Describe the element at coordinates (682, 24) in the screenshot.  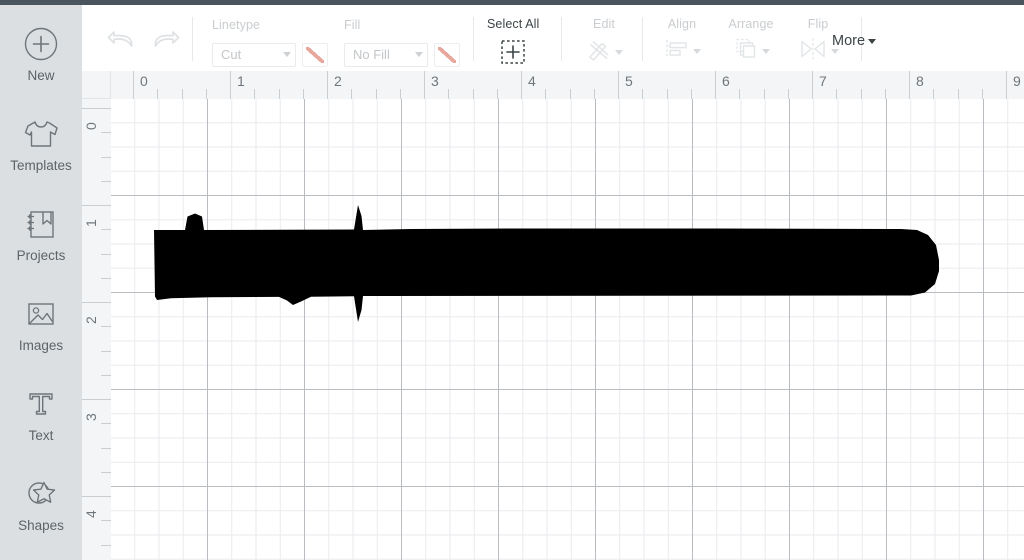
I see `align-caption: Align` at that location.